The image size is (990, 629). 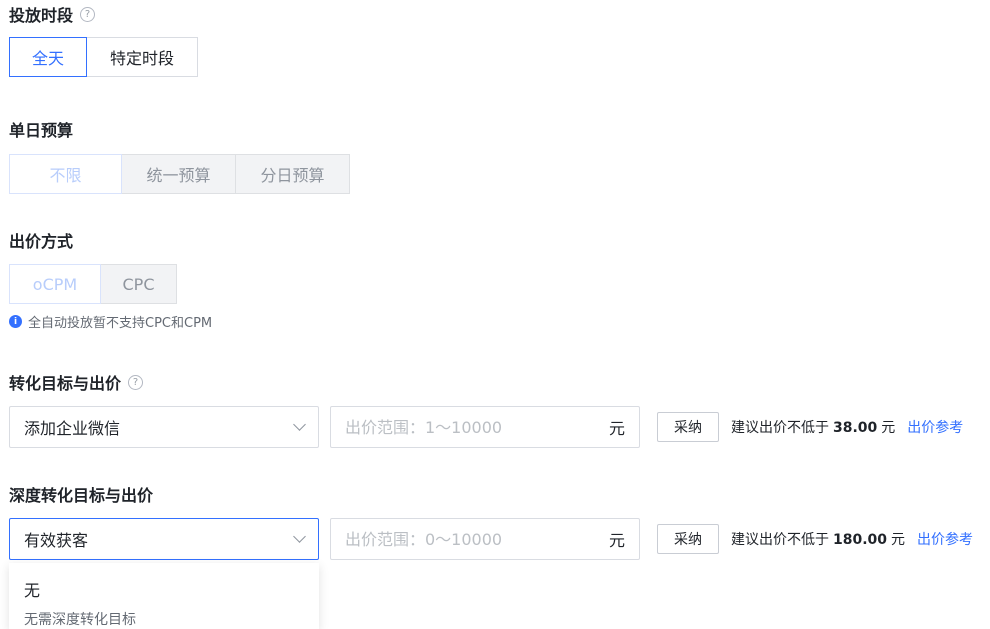 I want to click on conversion-target-select: 添加企业微信, so click(x=164, y=427).